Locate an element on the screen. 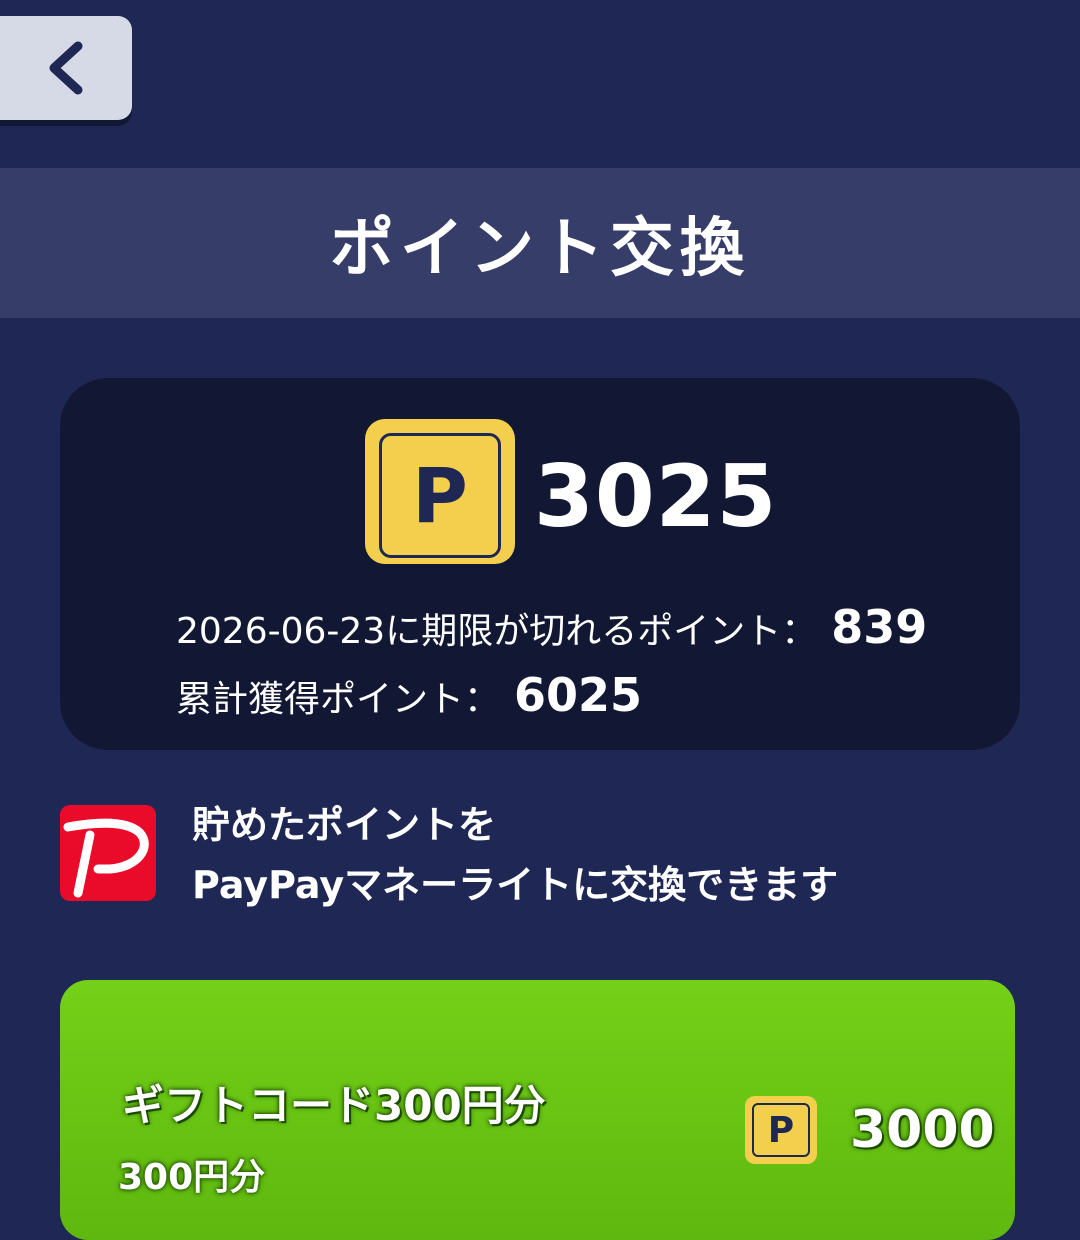  offer-cost: 3000 is located at coordinates (922, 1130).